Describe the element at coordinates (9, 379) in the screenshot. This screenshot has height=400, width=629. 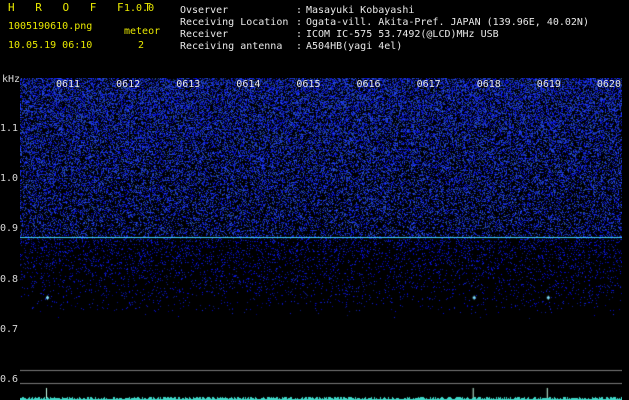
I see `y-tick-label: 0.6` at that location.